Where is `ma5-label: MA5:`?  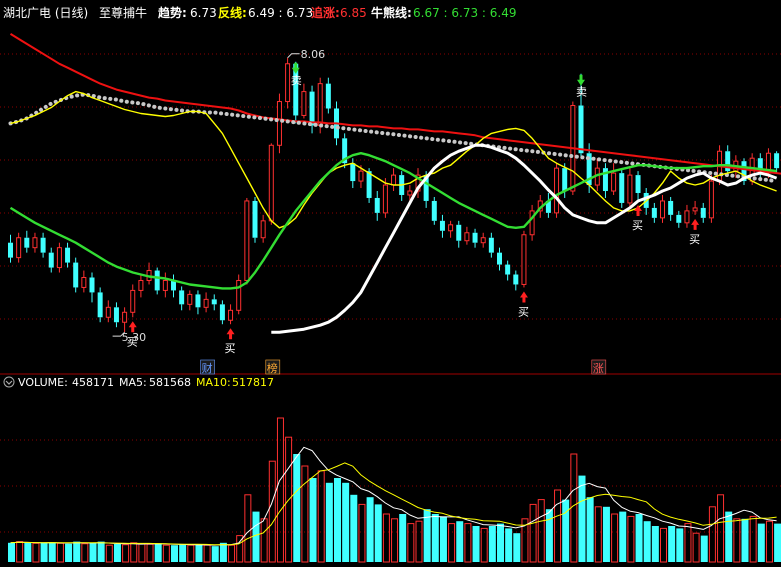 ma5-label: MA5: is located at coordinates (133, 382).